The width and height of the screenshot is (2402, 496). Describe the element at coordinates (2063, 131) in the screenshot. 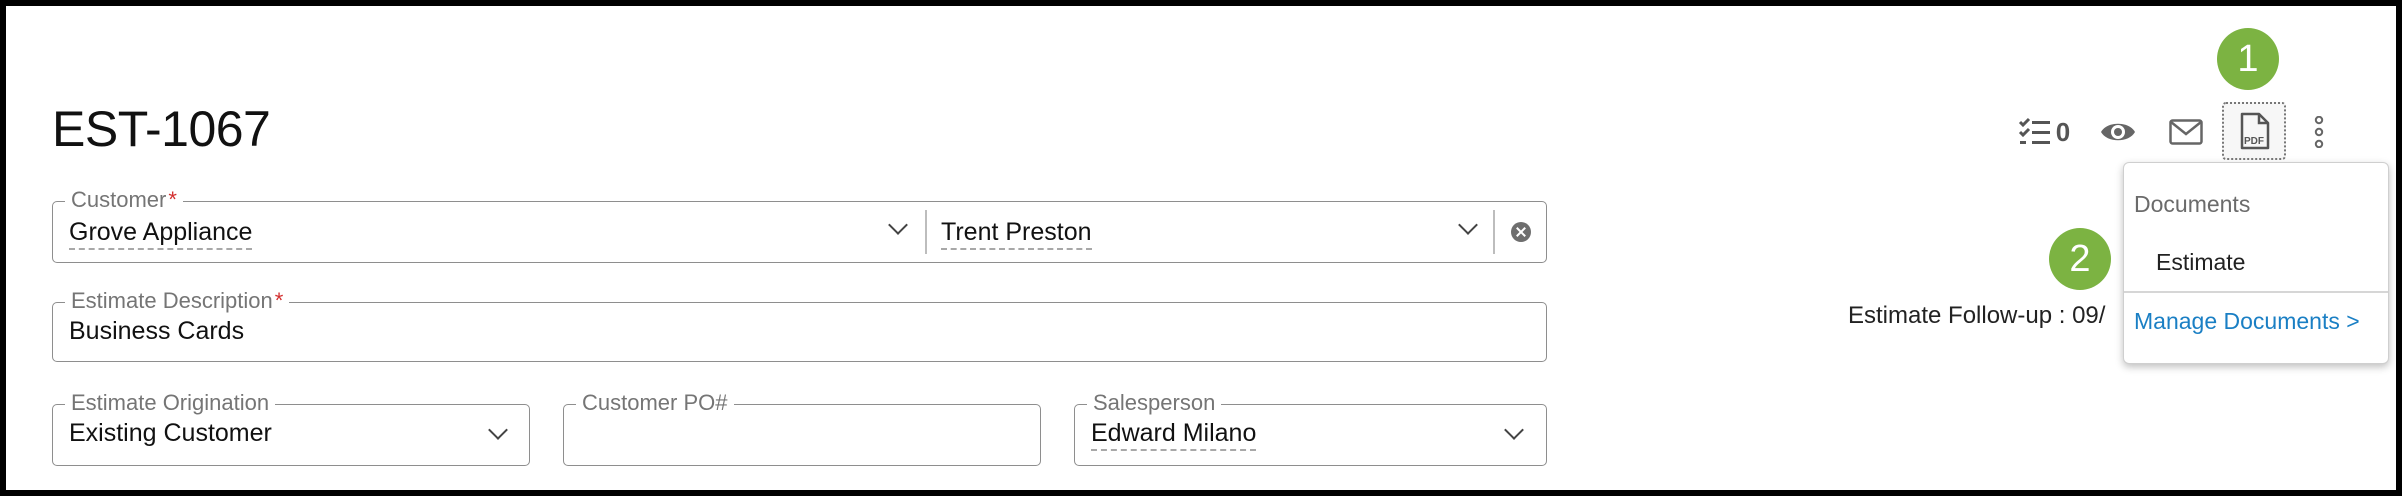

I see `checklist-count: 0` at that location.